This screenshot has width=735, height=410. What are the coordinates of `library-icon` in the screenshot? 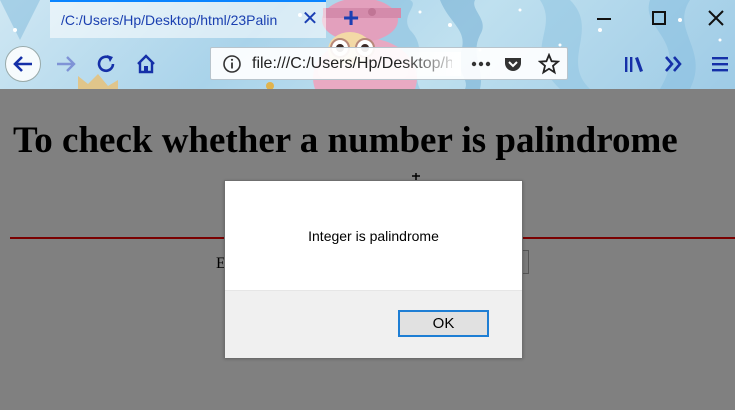 It's located at (634, 64).